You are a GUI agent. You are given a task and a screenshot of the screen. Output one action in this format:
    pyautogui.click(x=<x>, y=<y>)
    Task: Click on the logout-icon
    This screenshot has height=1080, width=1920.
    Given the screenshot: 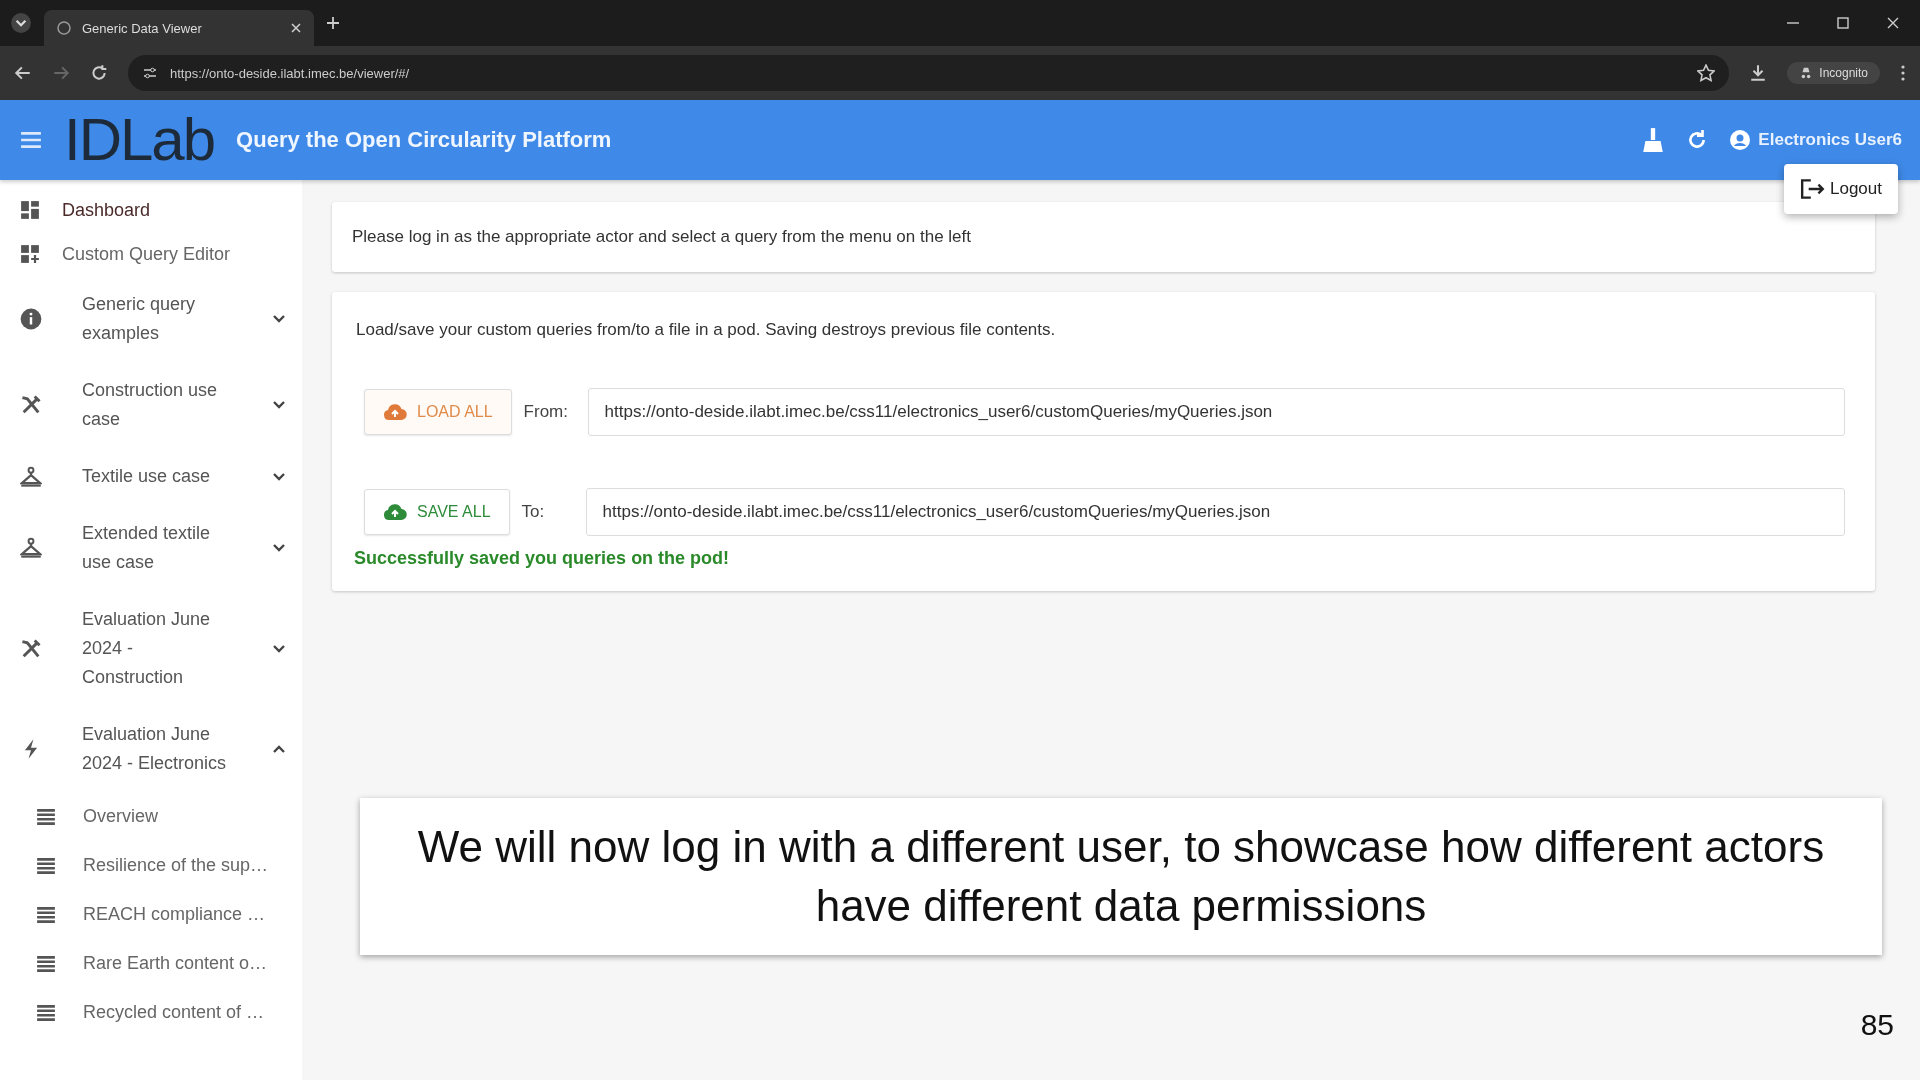 What is the action you would take?
    pyautogui.click(x=1813, y=189)
    